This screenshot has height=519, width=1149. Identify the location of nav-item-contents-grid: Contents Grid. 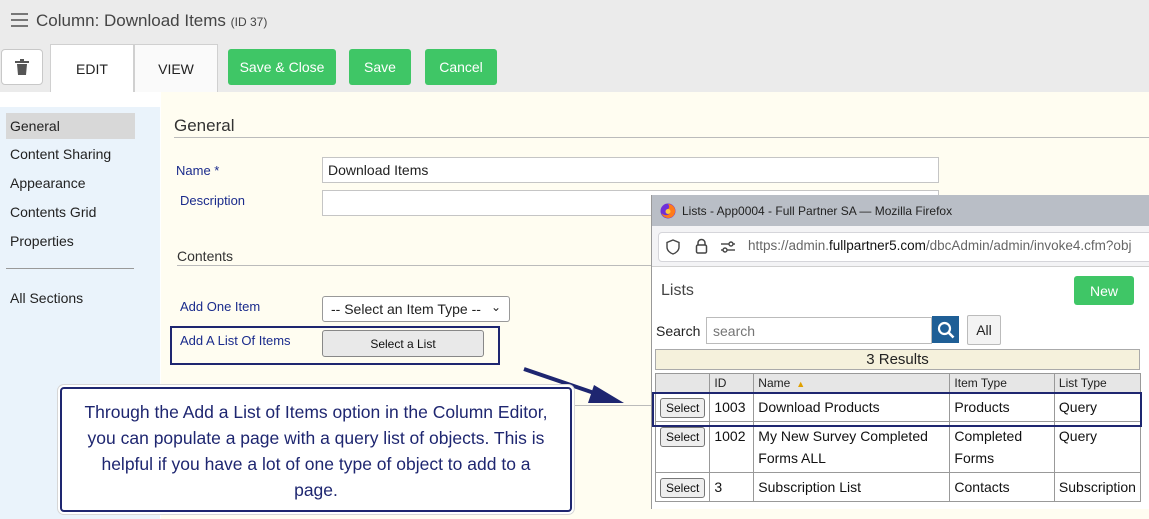
(70, 212).